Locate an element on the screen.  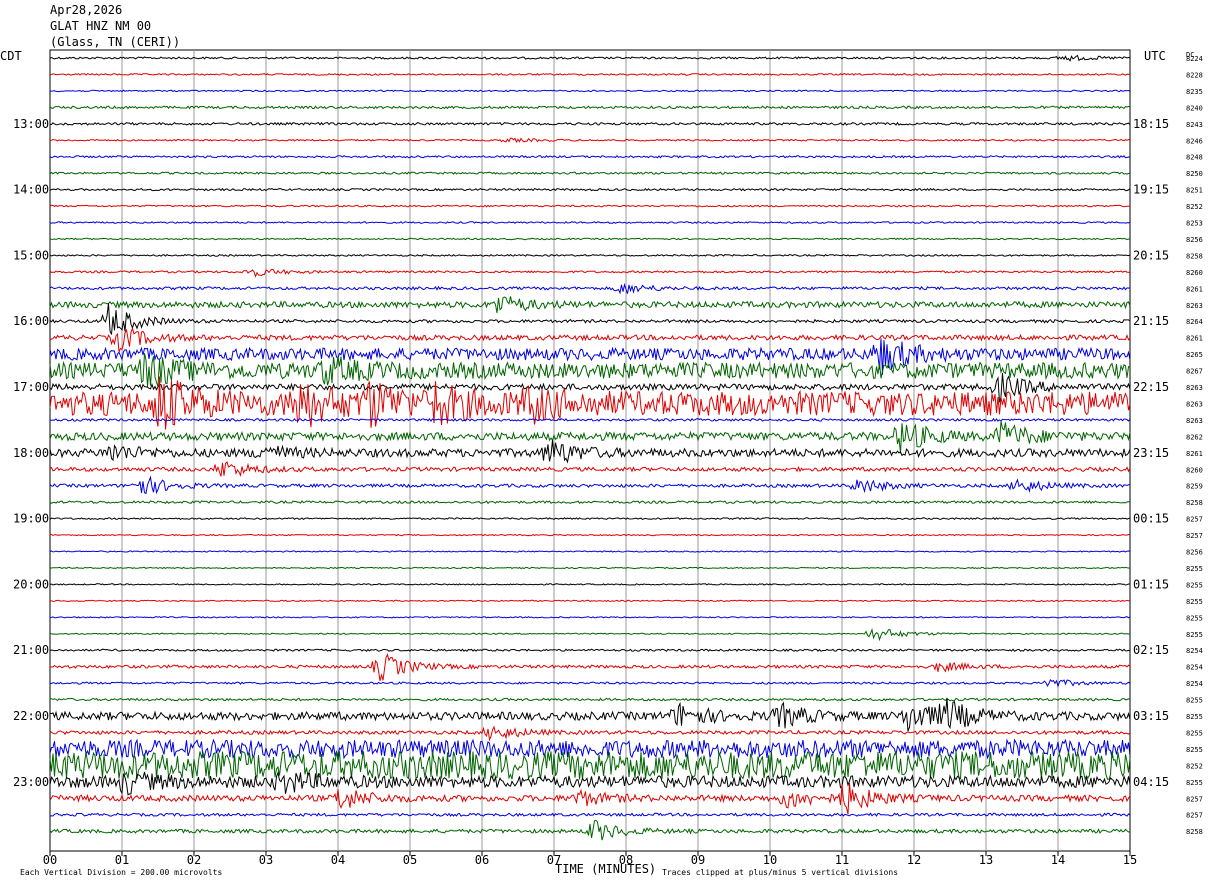
dc-value: 8262 is located at coordinates (1194, 437).